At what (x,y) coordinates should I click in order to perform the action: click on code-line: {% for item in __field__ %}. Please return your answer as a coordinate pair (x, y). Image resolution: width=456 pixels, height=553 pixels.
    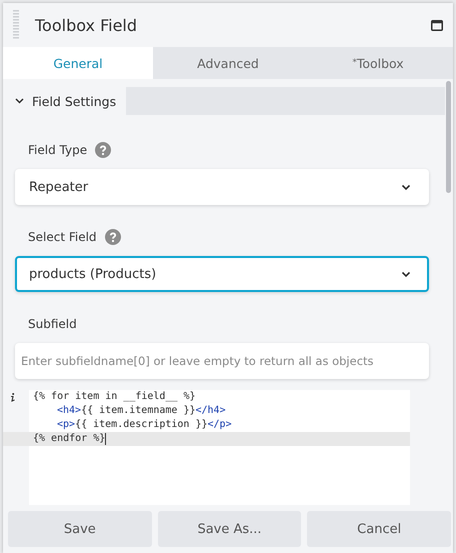
    Looking at the image, I should click on (114, 397).